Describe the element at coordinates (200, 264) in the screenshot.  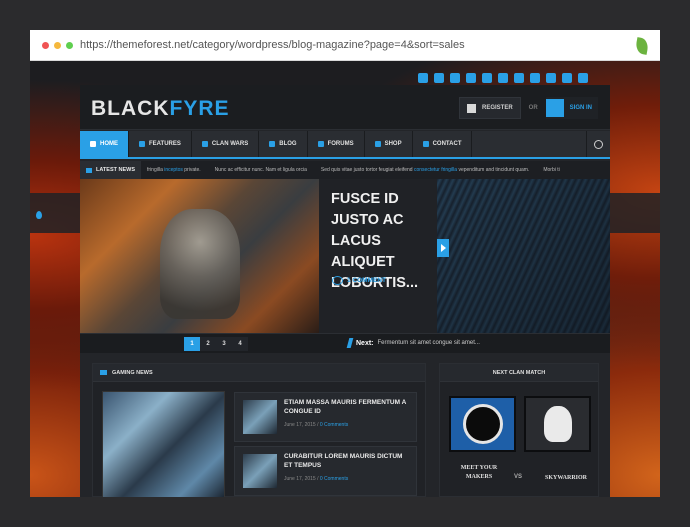
I see `knight-figure` at that location.